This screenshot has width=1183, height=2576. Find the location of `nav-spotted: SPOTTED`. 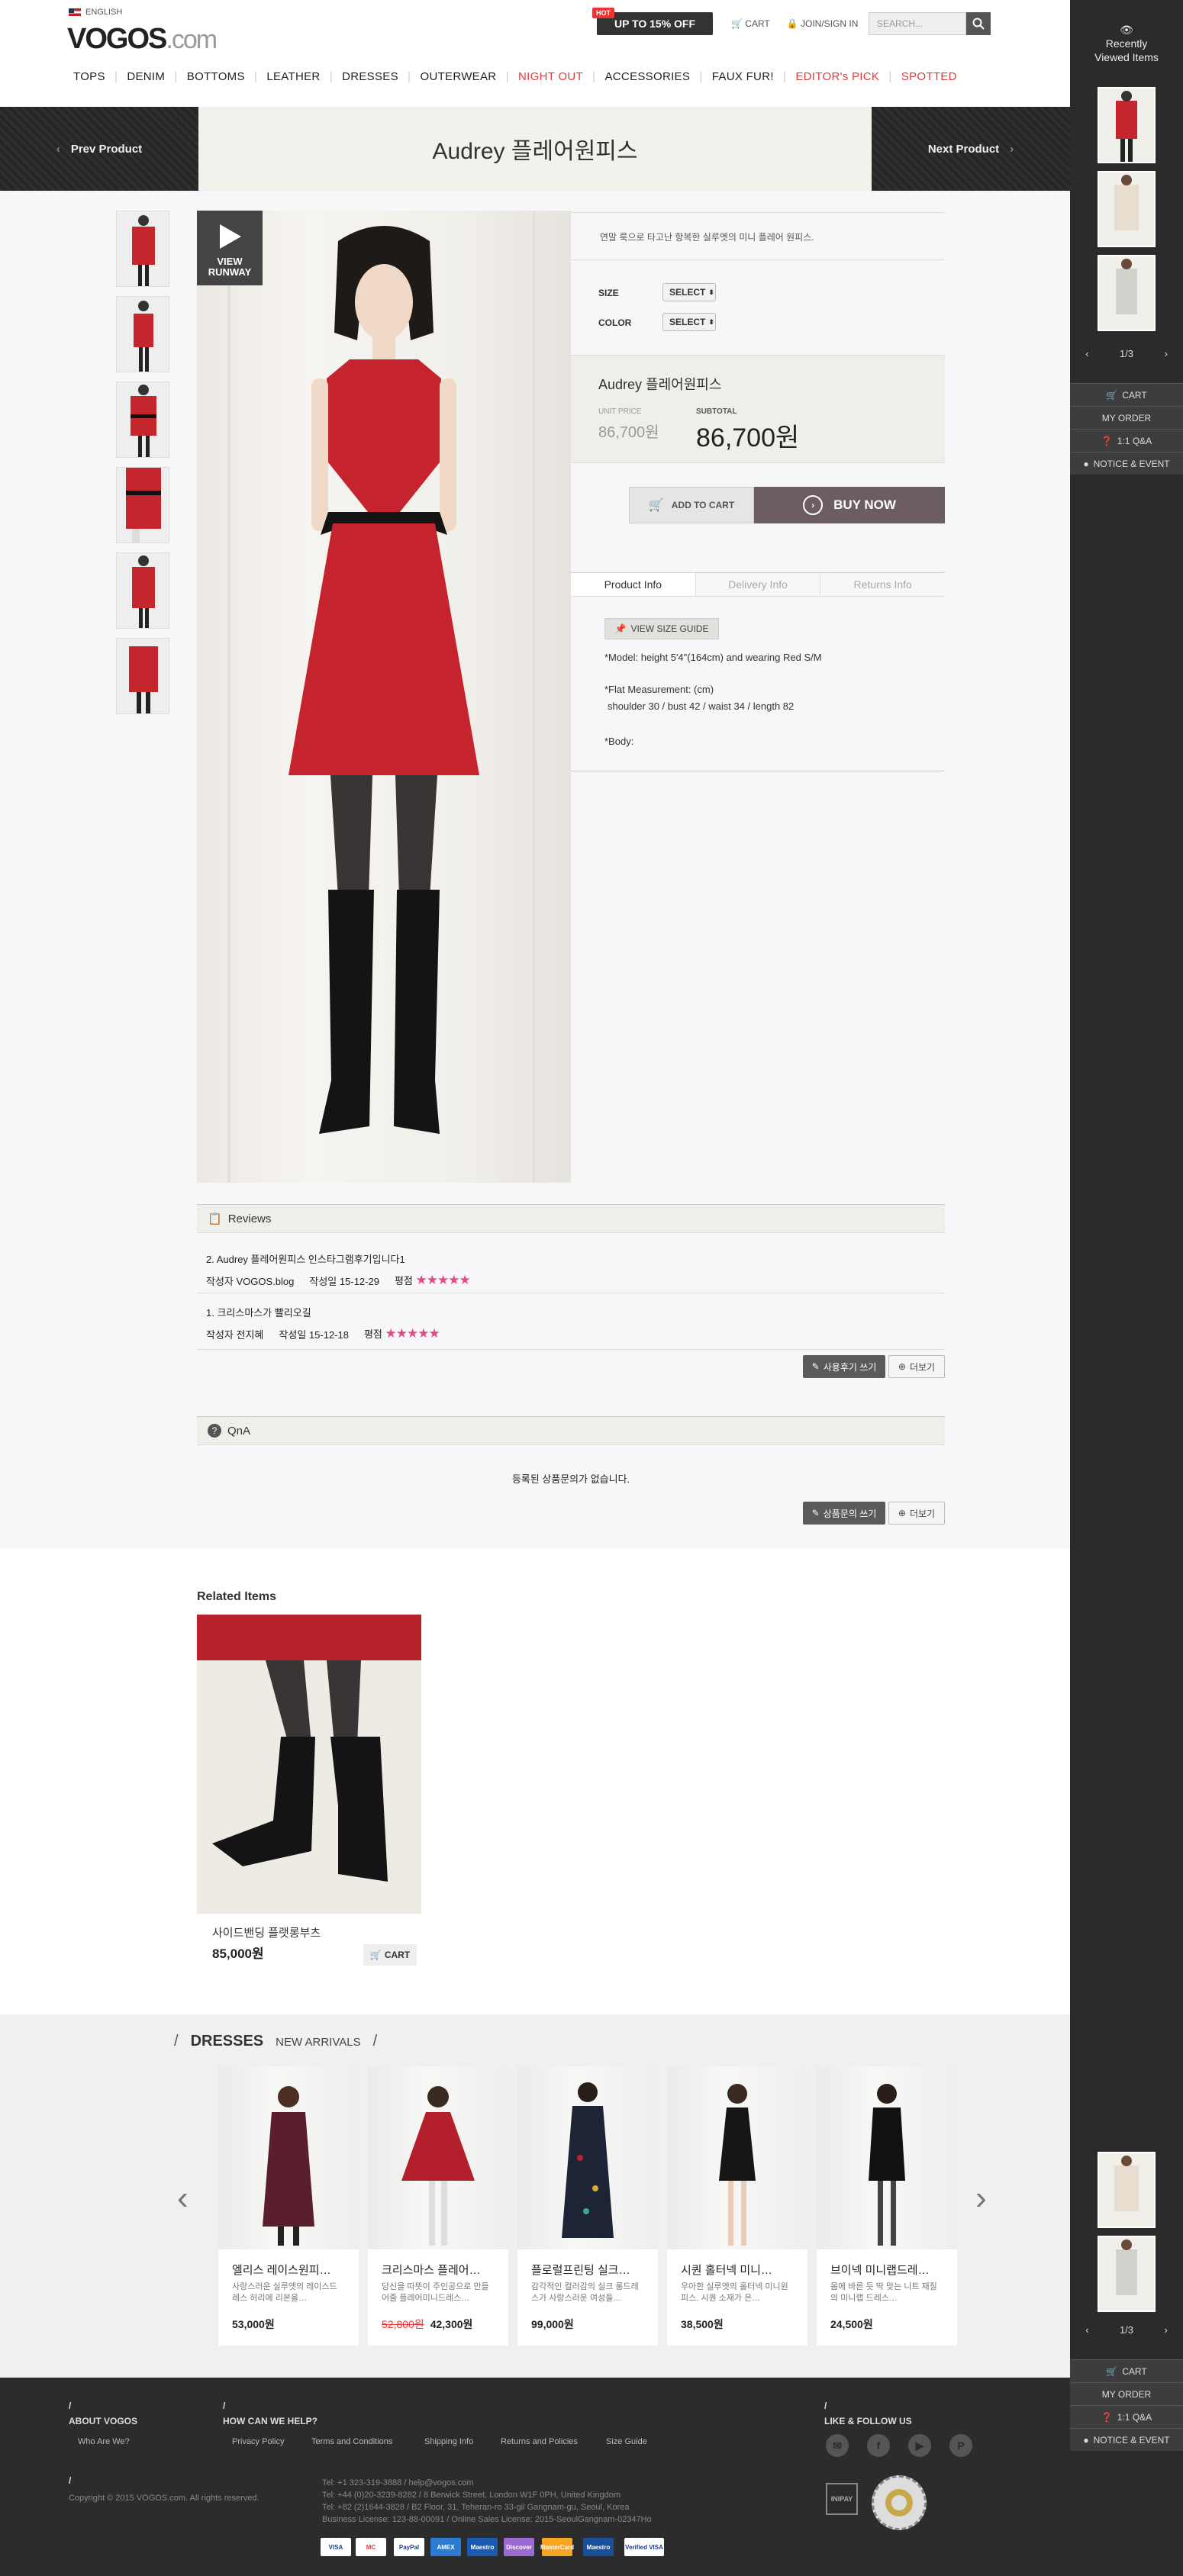

nav-spotted: SPOTTED is located at coordinates (929, 76).